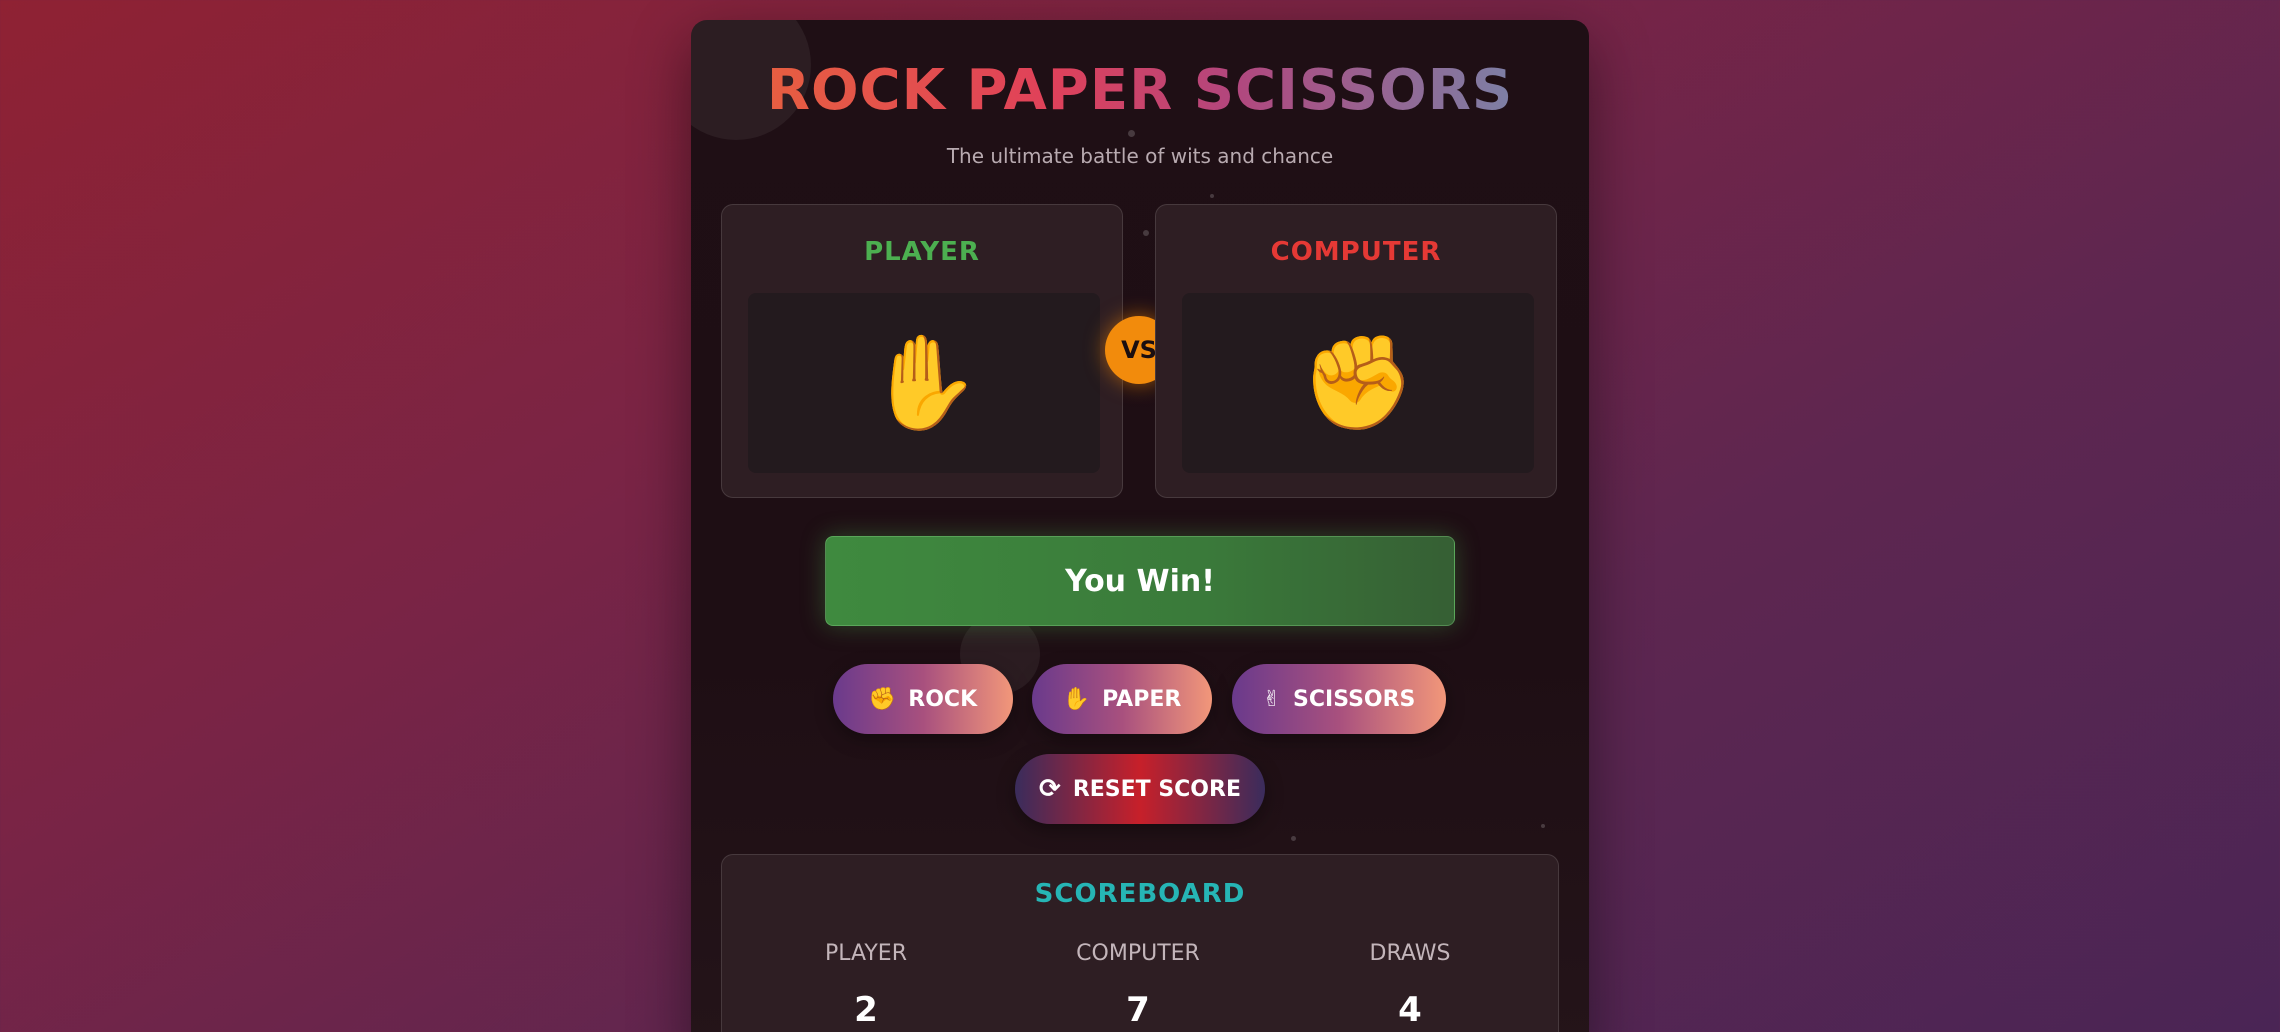 The height and width of the screenshot is (1032, 2280). I want to click on refresh-icon: ⟳, so click(1050, 789).